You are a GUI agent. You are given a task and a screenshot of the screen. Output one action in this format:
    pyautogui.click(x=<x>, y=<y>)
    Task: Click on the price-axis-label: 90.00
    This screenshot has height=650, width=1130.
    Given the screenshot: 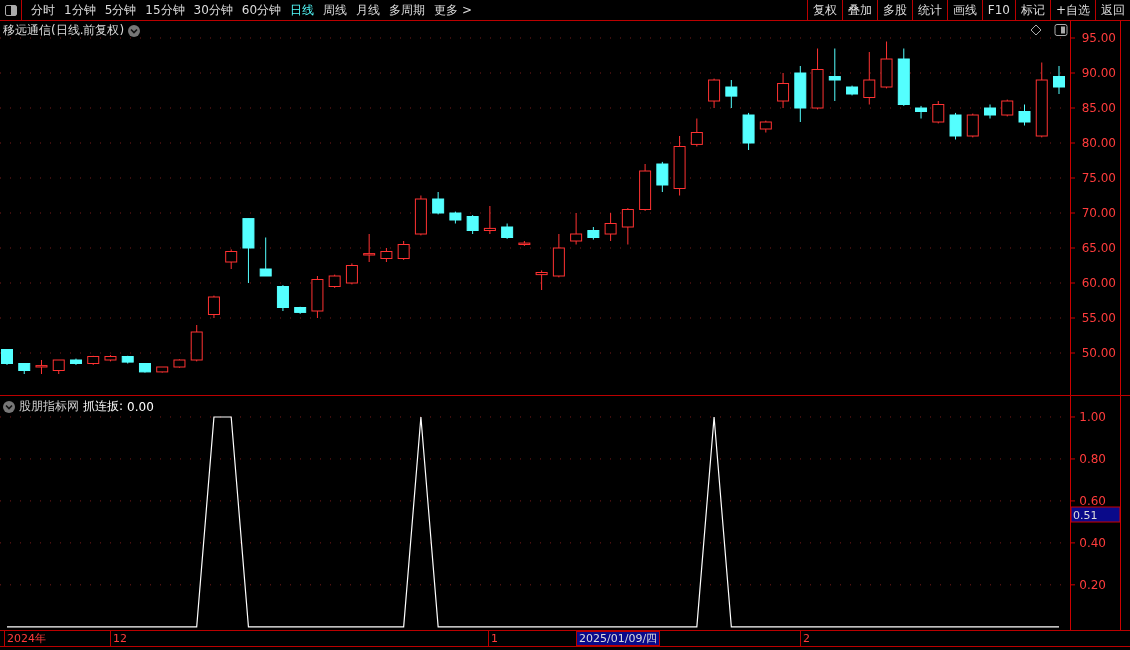 What is the action you would take?
    pyautogui.click(x=1098, y=73)
    